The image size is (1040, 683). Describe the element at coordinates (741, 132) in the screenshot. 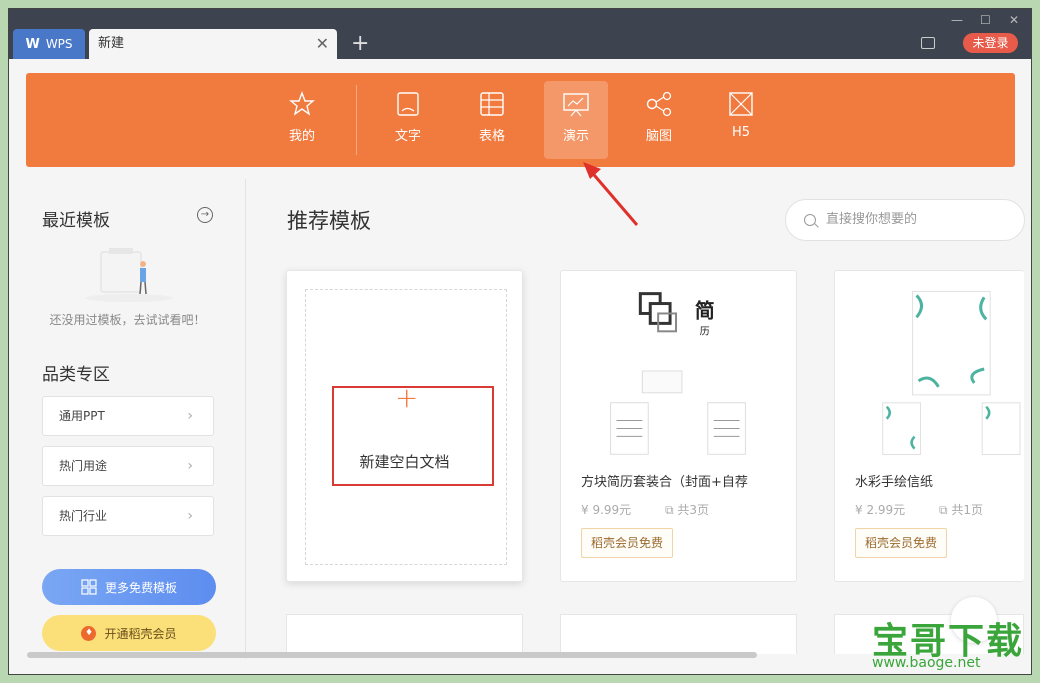

I see `category-label: H5` at that location.